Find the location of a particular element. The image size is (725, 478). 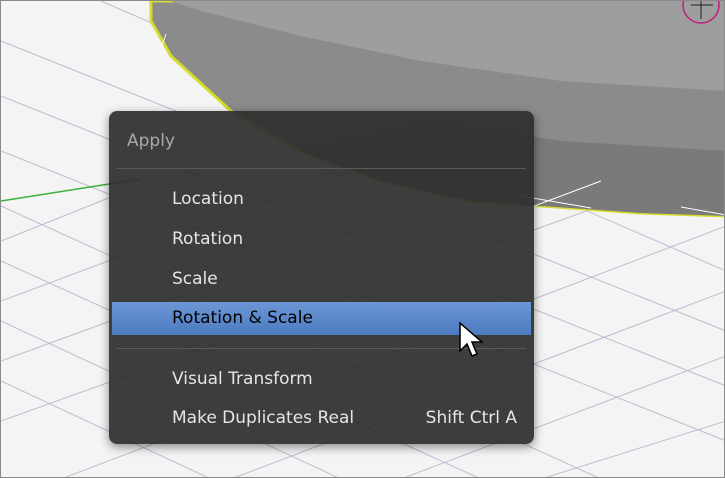

shortcut-label: Shift Ctrl A is located at coordinates (471, 418).